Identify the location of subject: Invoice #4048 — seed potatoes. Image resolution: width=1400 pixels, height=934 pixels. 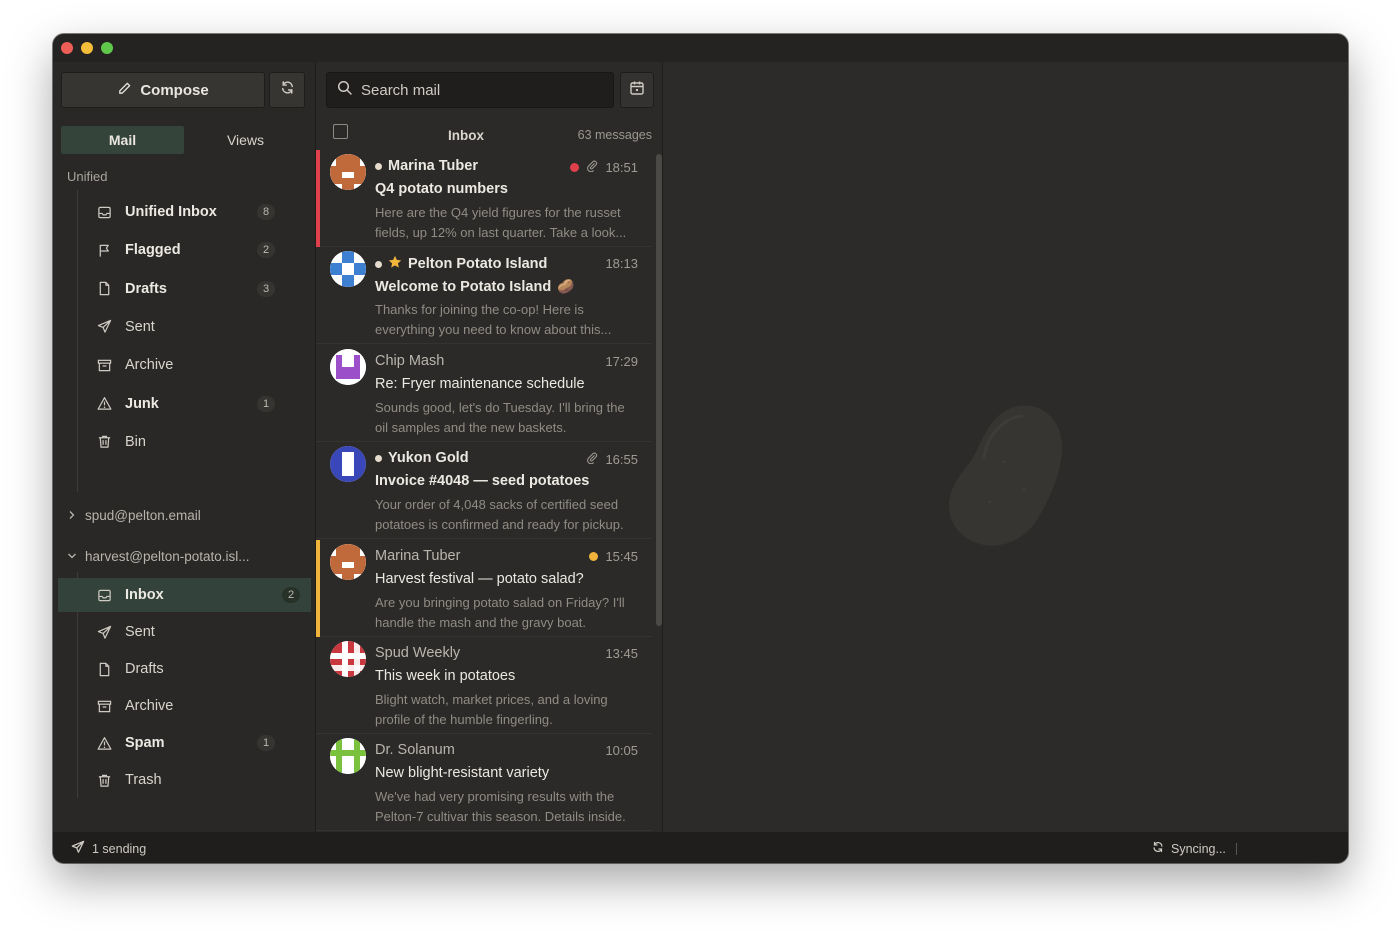
(510, 481).